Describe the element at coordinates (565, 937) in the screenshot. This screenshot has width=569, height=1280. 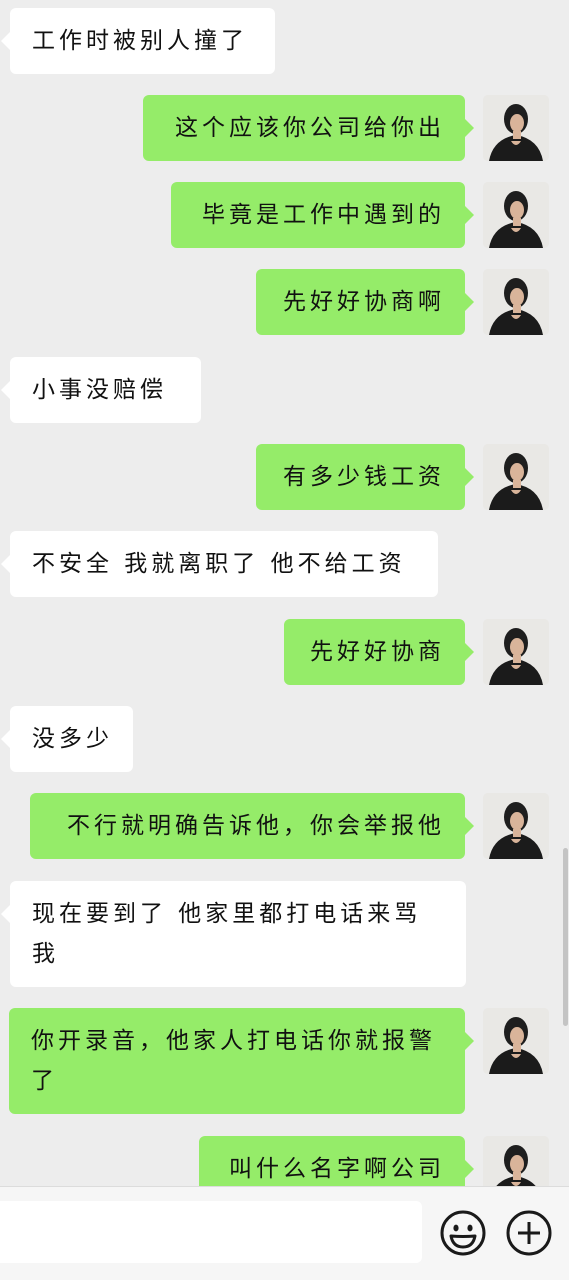
I see `scrollbar` at that location.